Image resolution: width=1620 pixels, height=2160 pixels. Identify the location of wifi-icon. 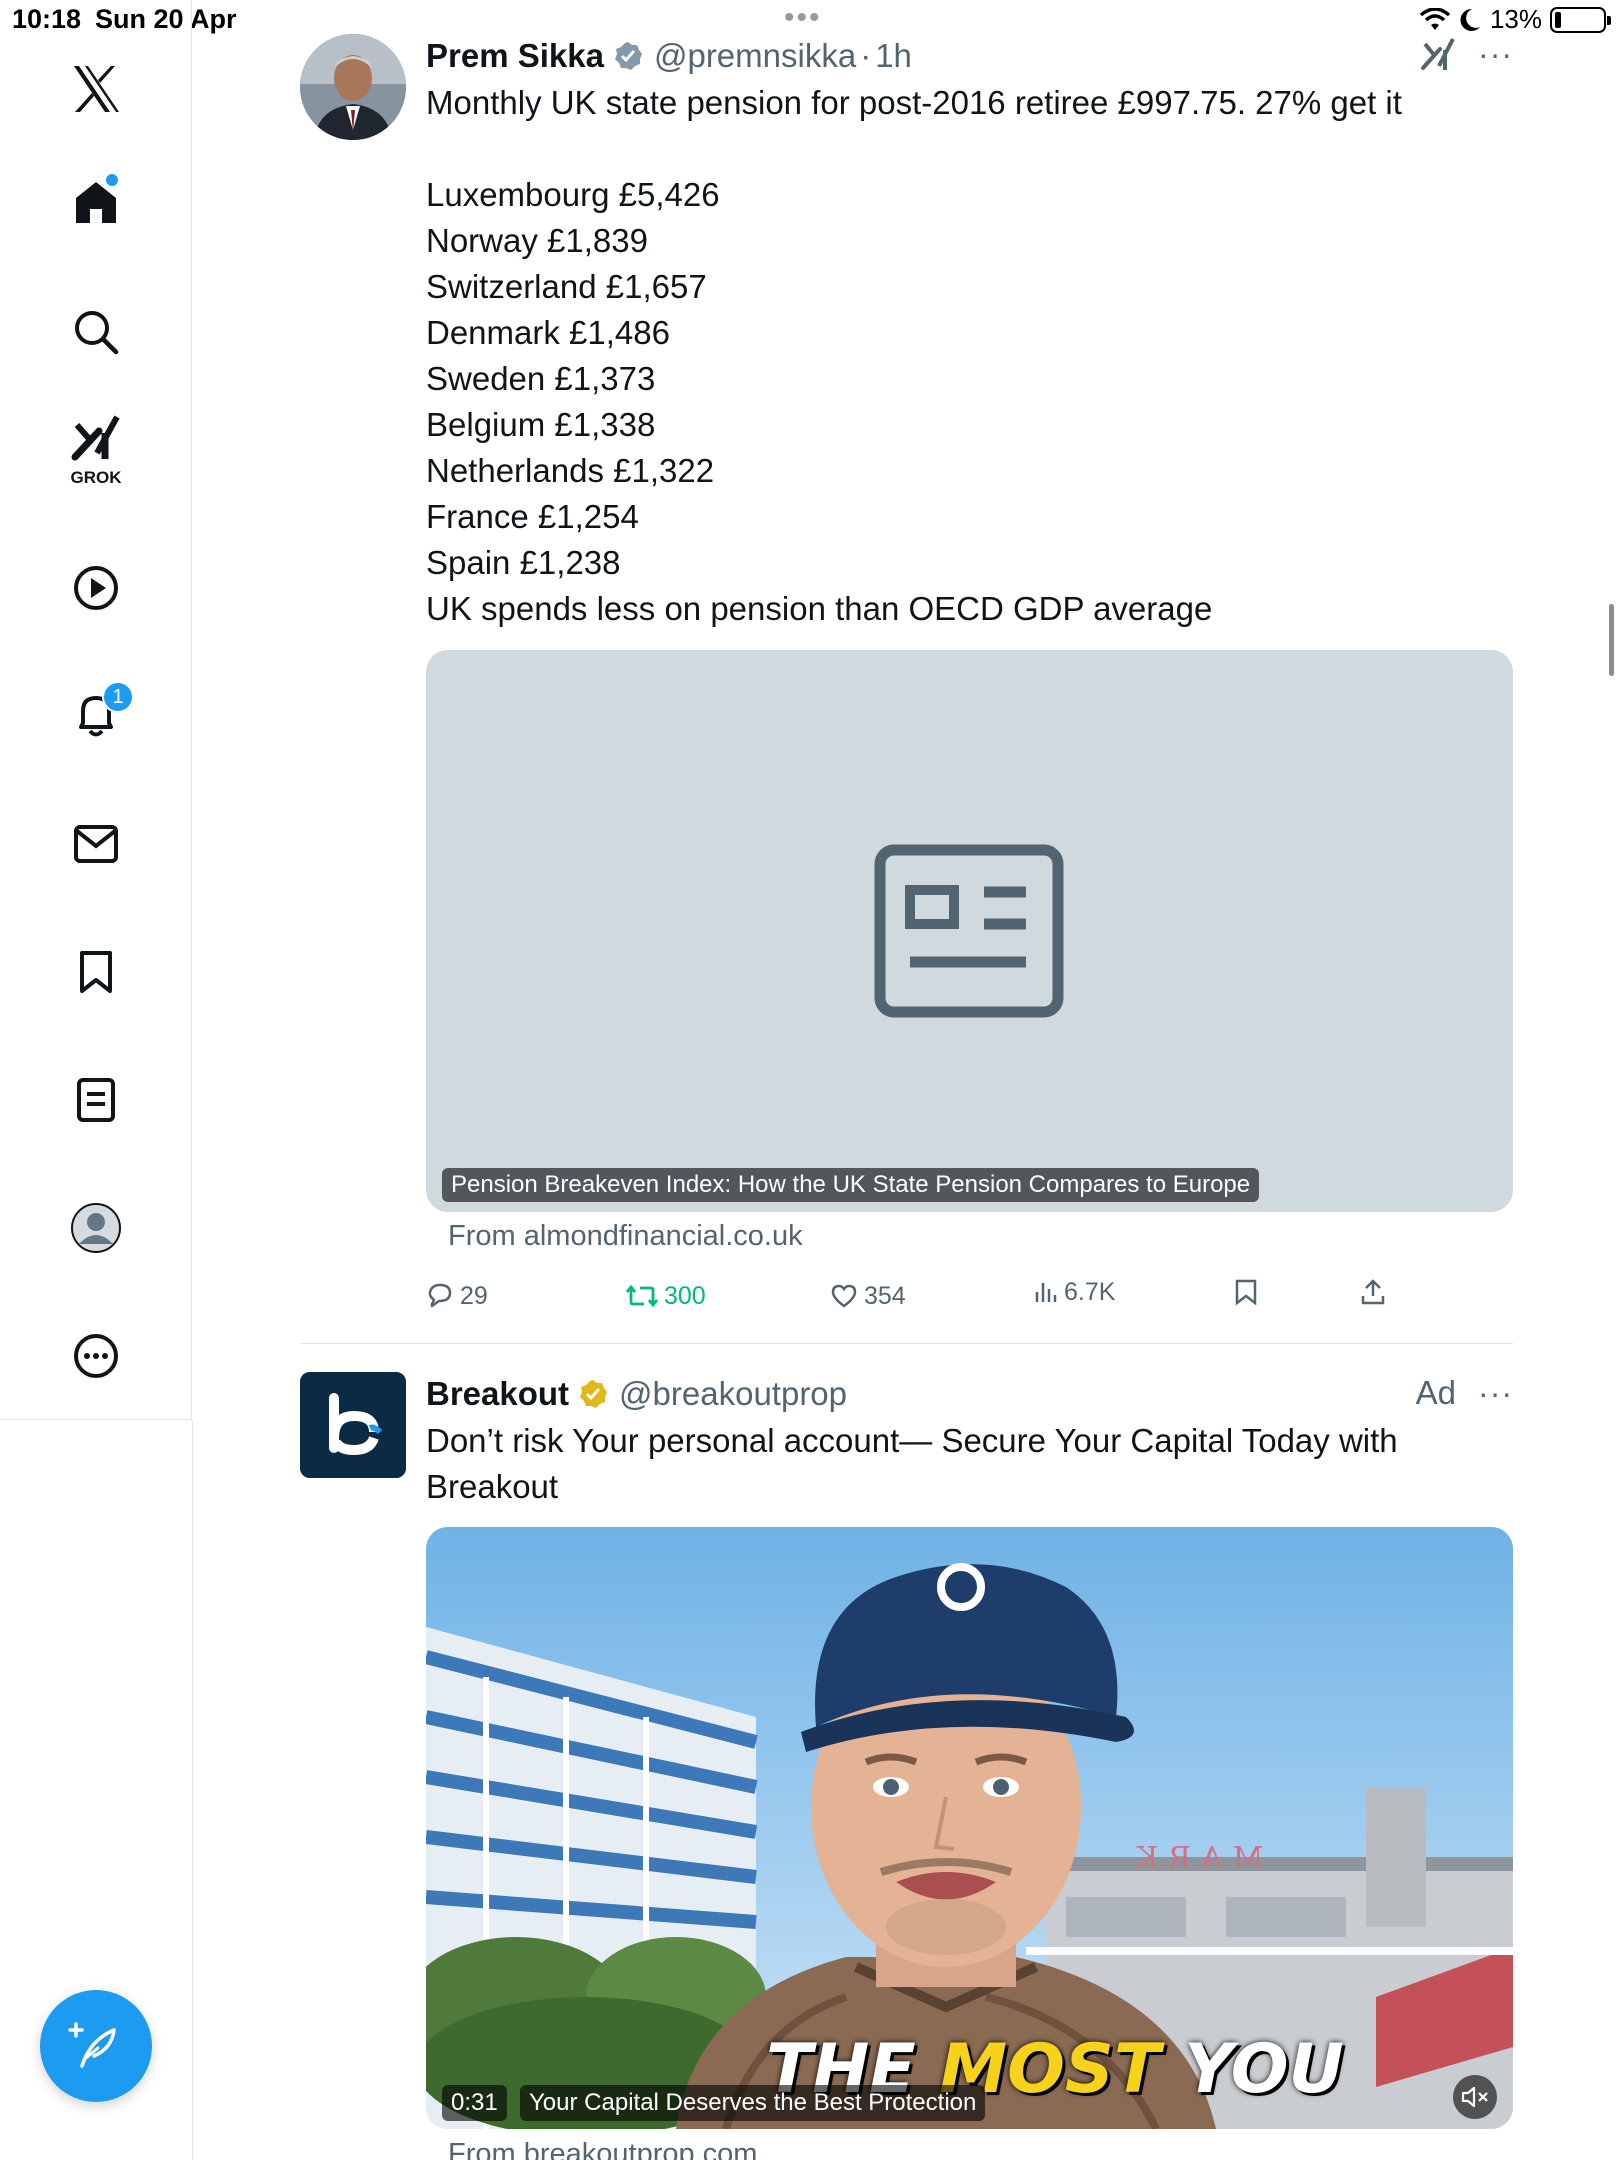
(1434, 18).